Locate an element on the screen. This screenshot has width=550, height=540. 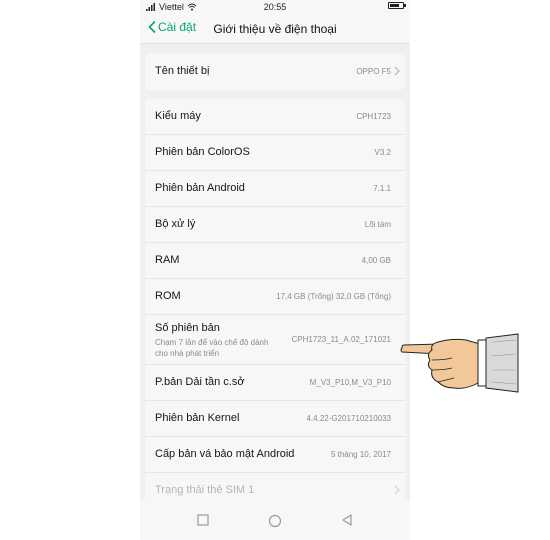
device-name-label: Tên thiết bị is located at coordinates (182, 71).